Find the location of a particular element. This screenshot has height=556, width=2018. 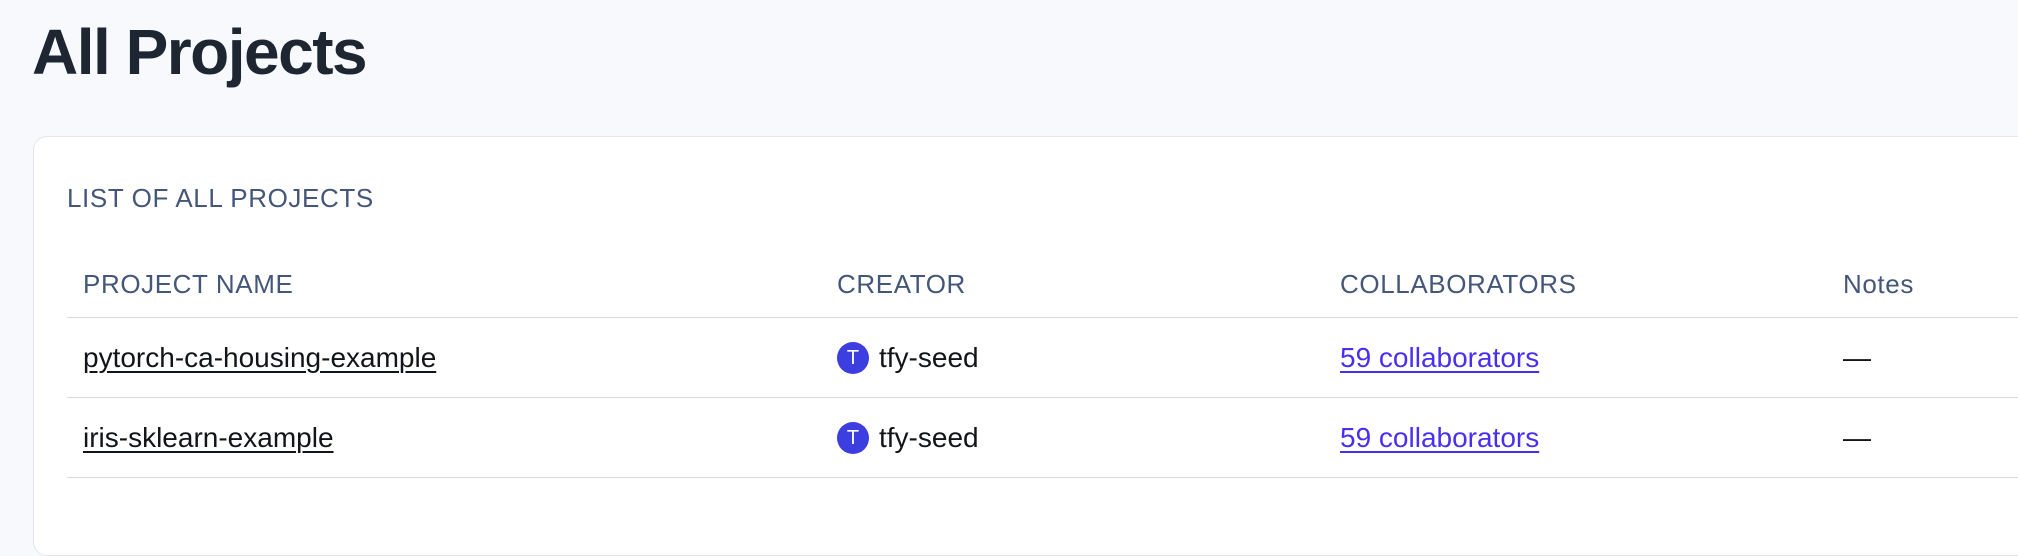

table-header-row: PROJECT NAME CREATOR COLLABORATORS Notes is located at coordinates (1042, 284).